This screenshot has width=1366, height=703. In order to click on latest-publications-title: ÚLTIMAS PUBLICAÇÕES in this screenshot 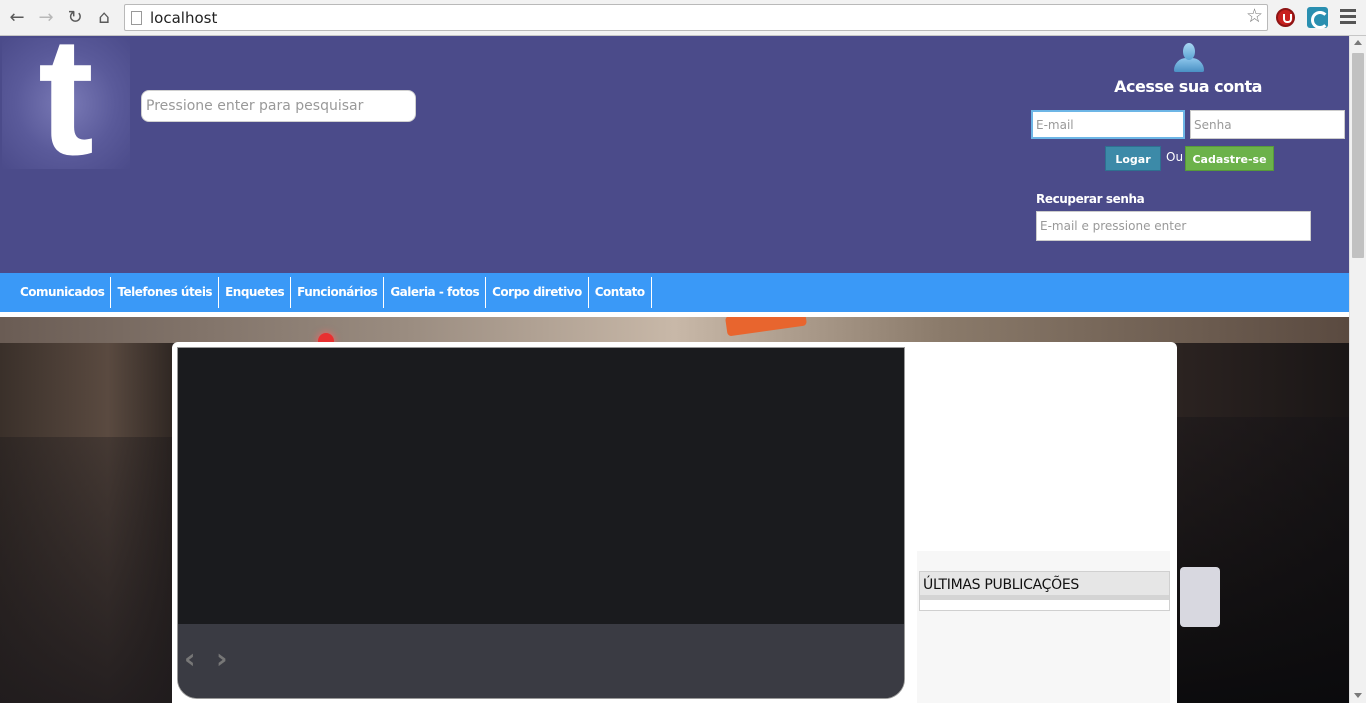, I will do `click(1044, 586)`.